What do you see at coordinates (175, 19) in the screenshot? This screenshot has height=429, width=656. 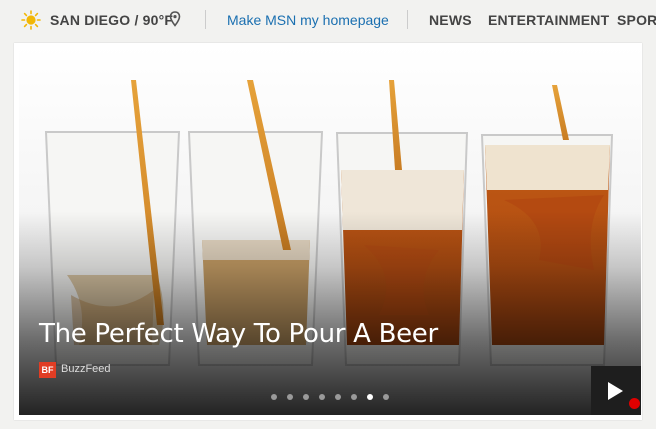 I see `location-pin-icon` at bounding box center [175, 19].